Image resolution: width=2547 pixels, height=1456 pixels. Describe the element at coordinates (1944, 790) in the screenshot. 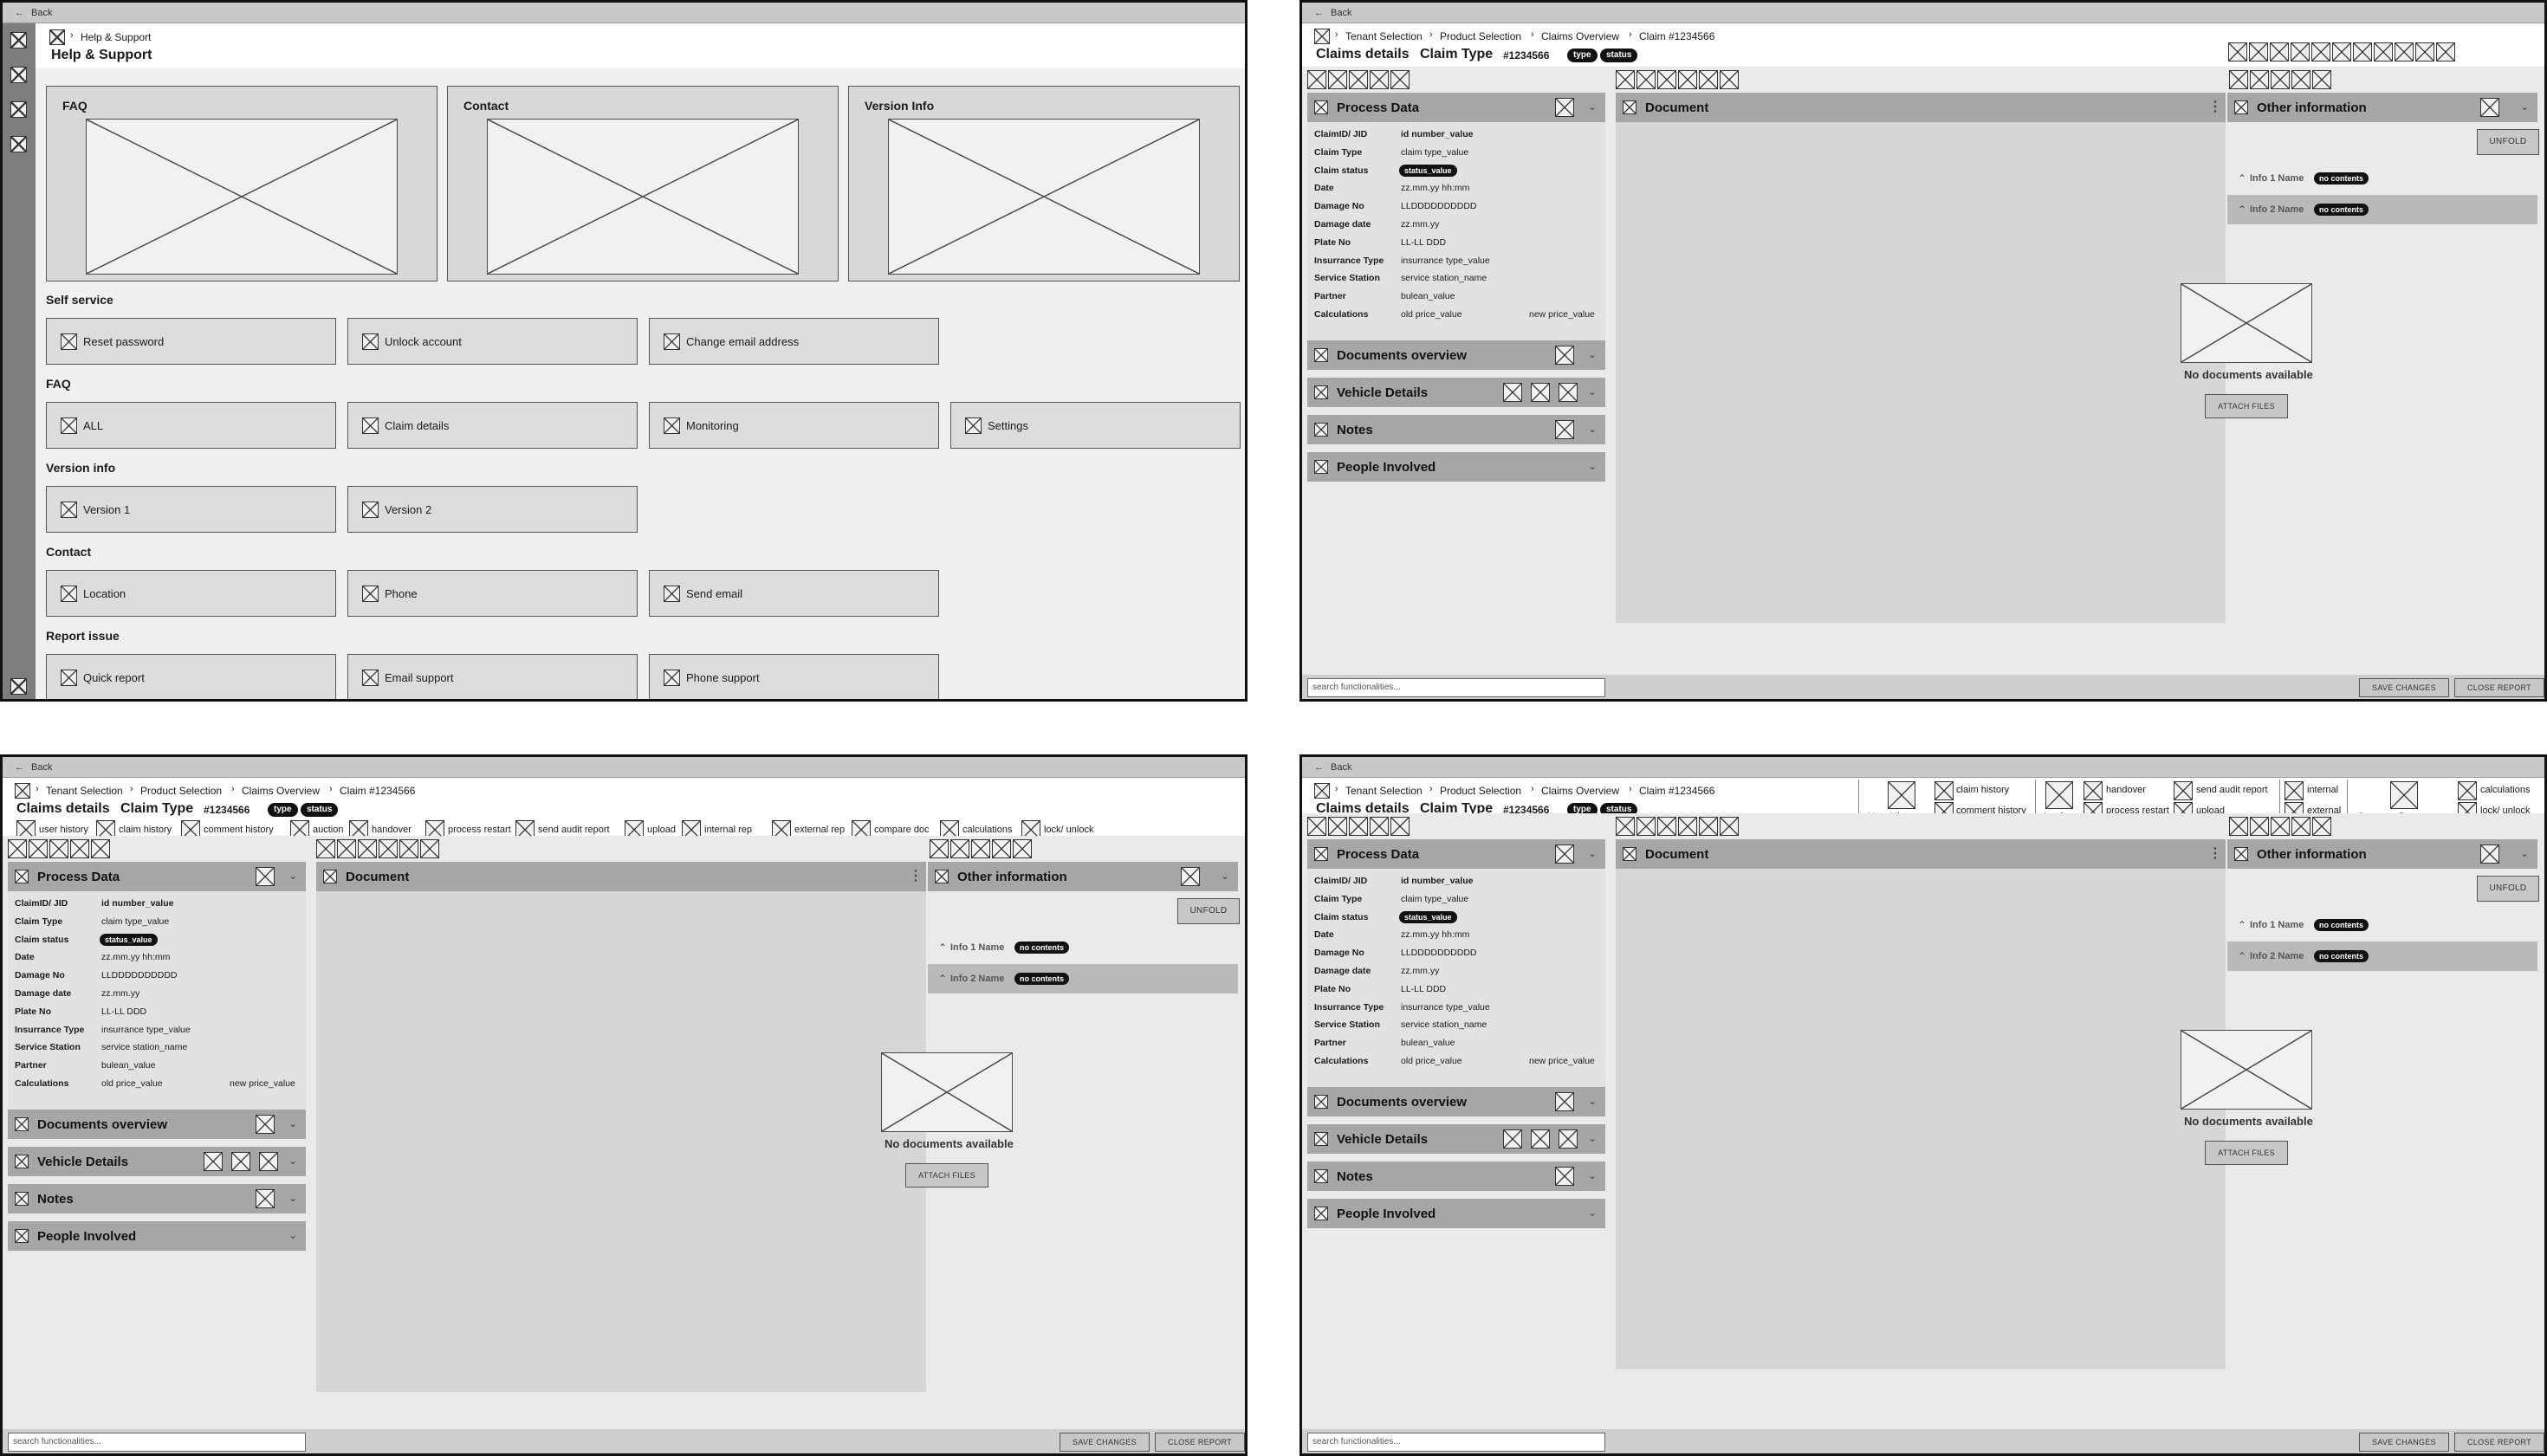

I see `claim-history-icon` at that location.